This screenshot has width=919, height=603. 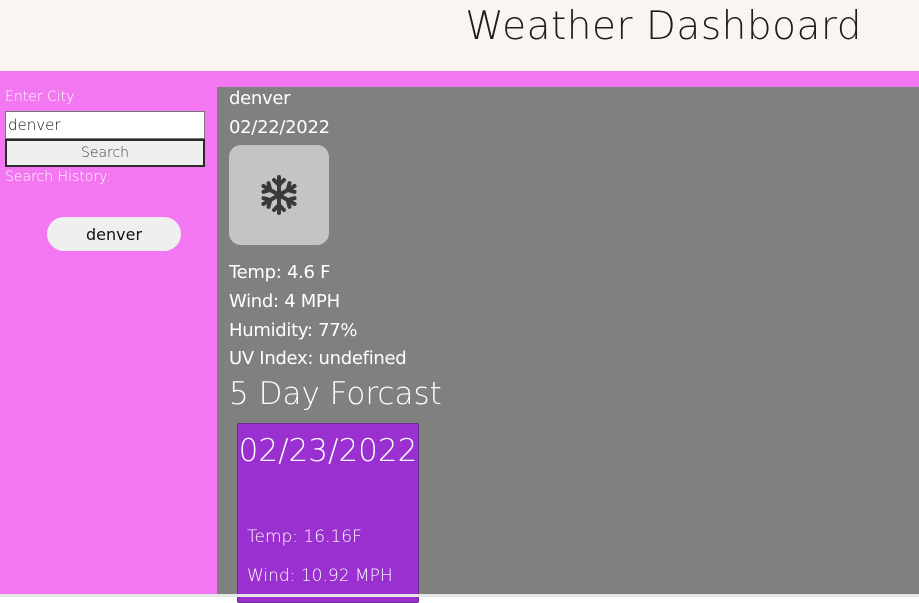 I want to click on search-history-label: Search History:, so click(x=58, y=177).